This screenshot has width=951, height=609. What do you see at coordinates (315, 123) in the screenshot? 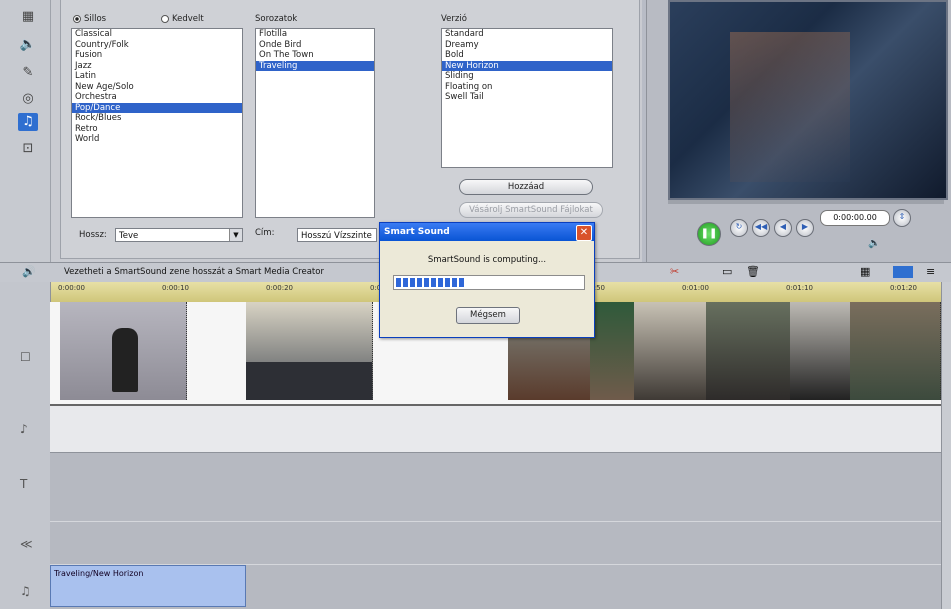
I see `songs-listbox: Flotilla Onde Bird On The Town Traveling` at bounding box center [315, 123].